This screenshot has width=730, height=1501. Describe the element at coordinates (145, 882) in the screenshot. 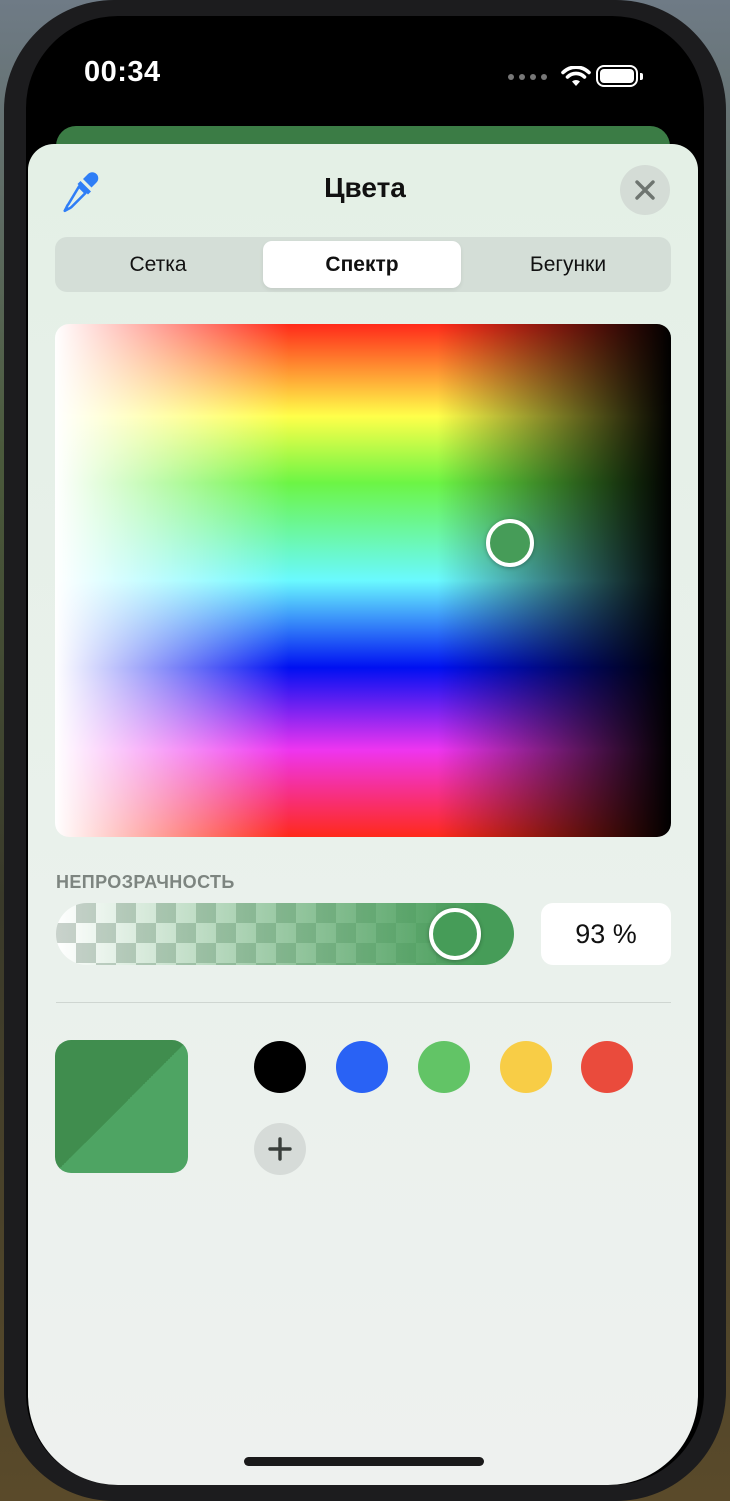

I see `opacity-label: НЕПРОЗРАЧНОСТЬ` at that location.